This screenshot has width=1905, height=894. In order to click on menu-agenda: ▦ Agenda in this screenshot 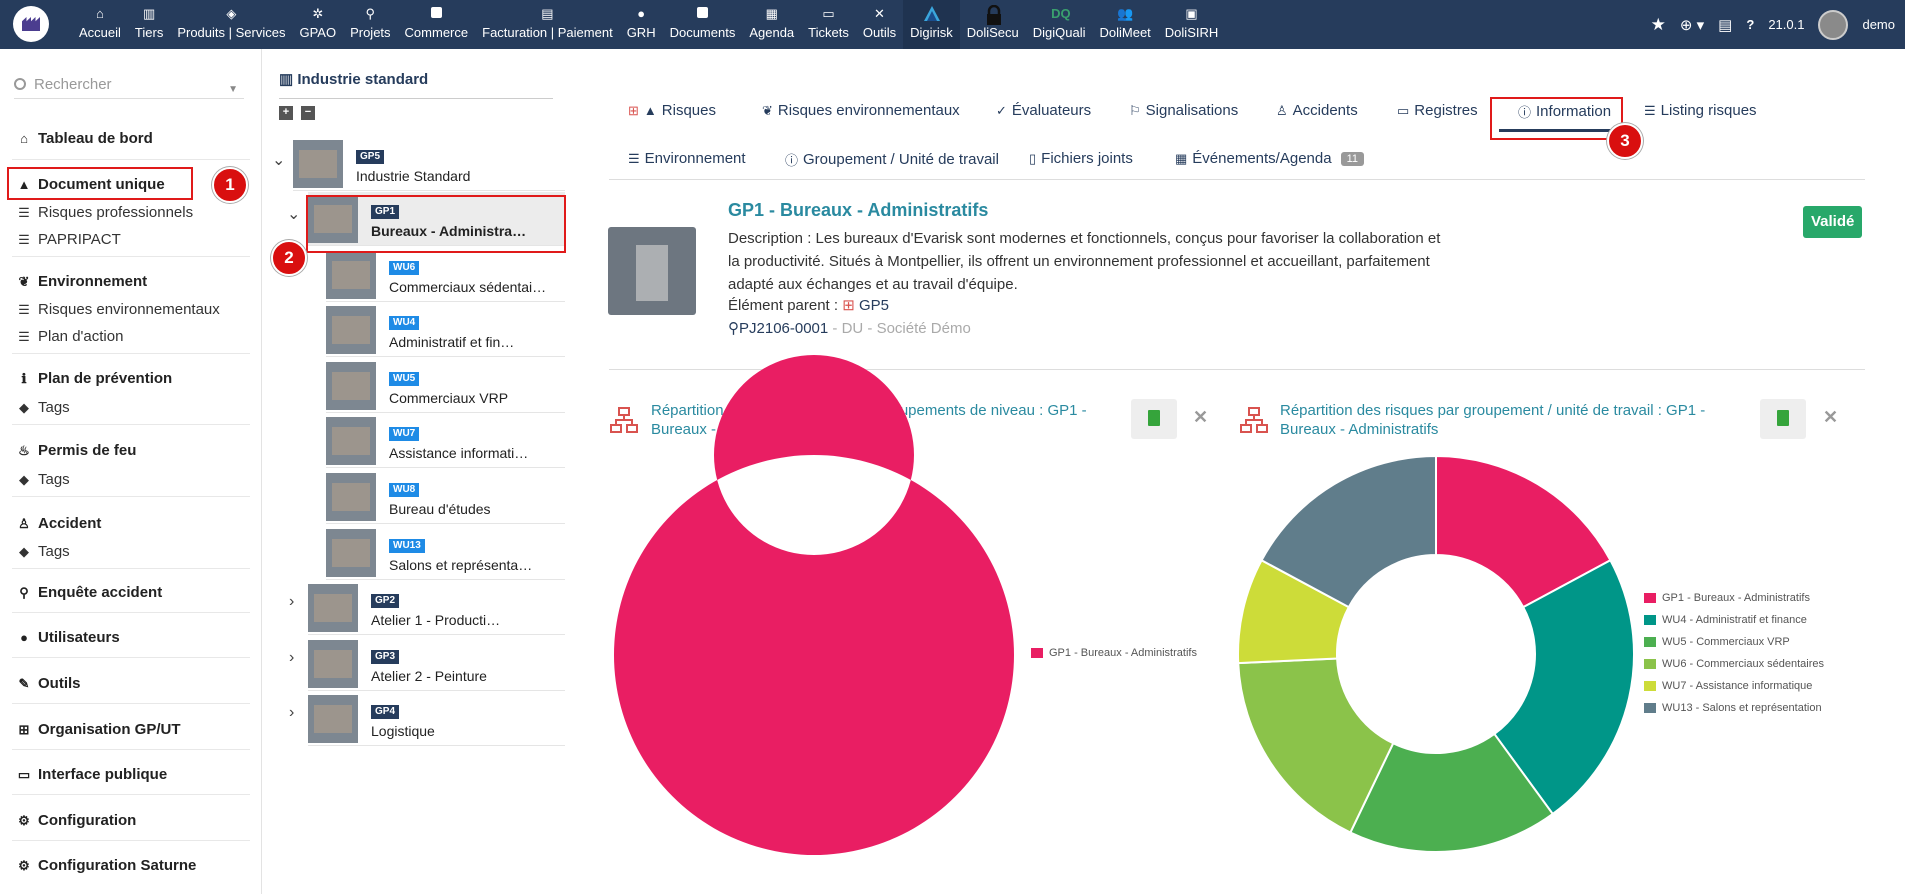, I will do `click(771, 24)`.